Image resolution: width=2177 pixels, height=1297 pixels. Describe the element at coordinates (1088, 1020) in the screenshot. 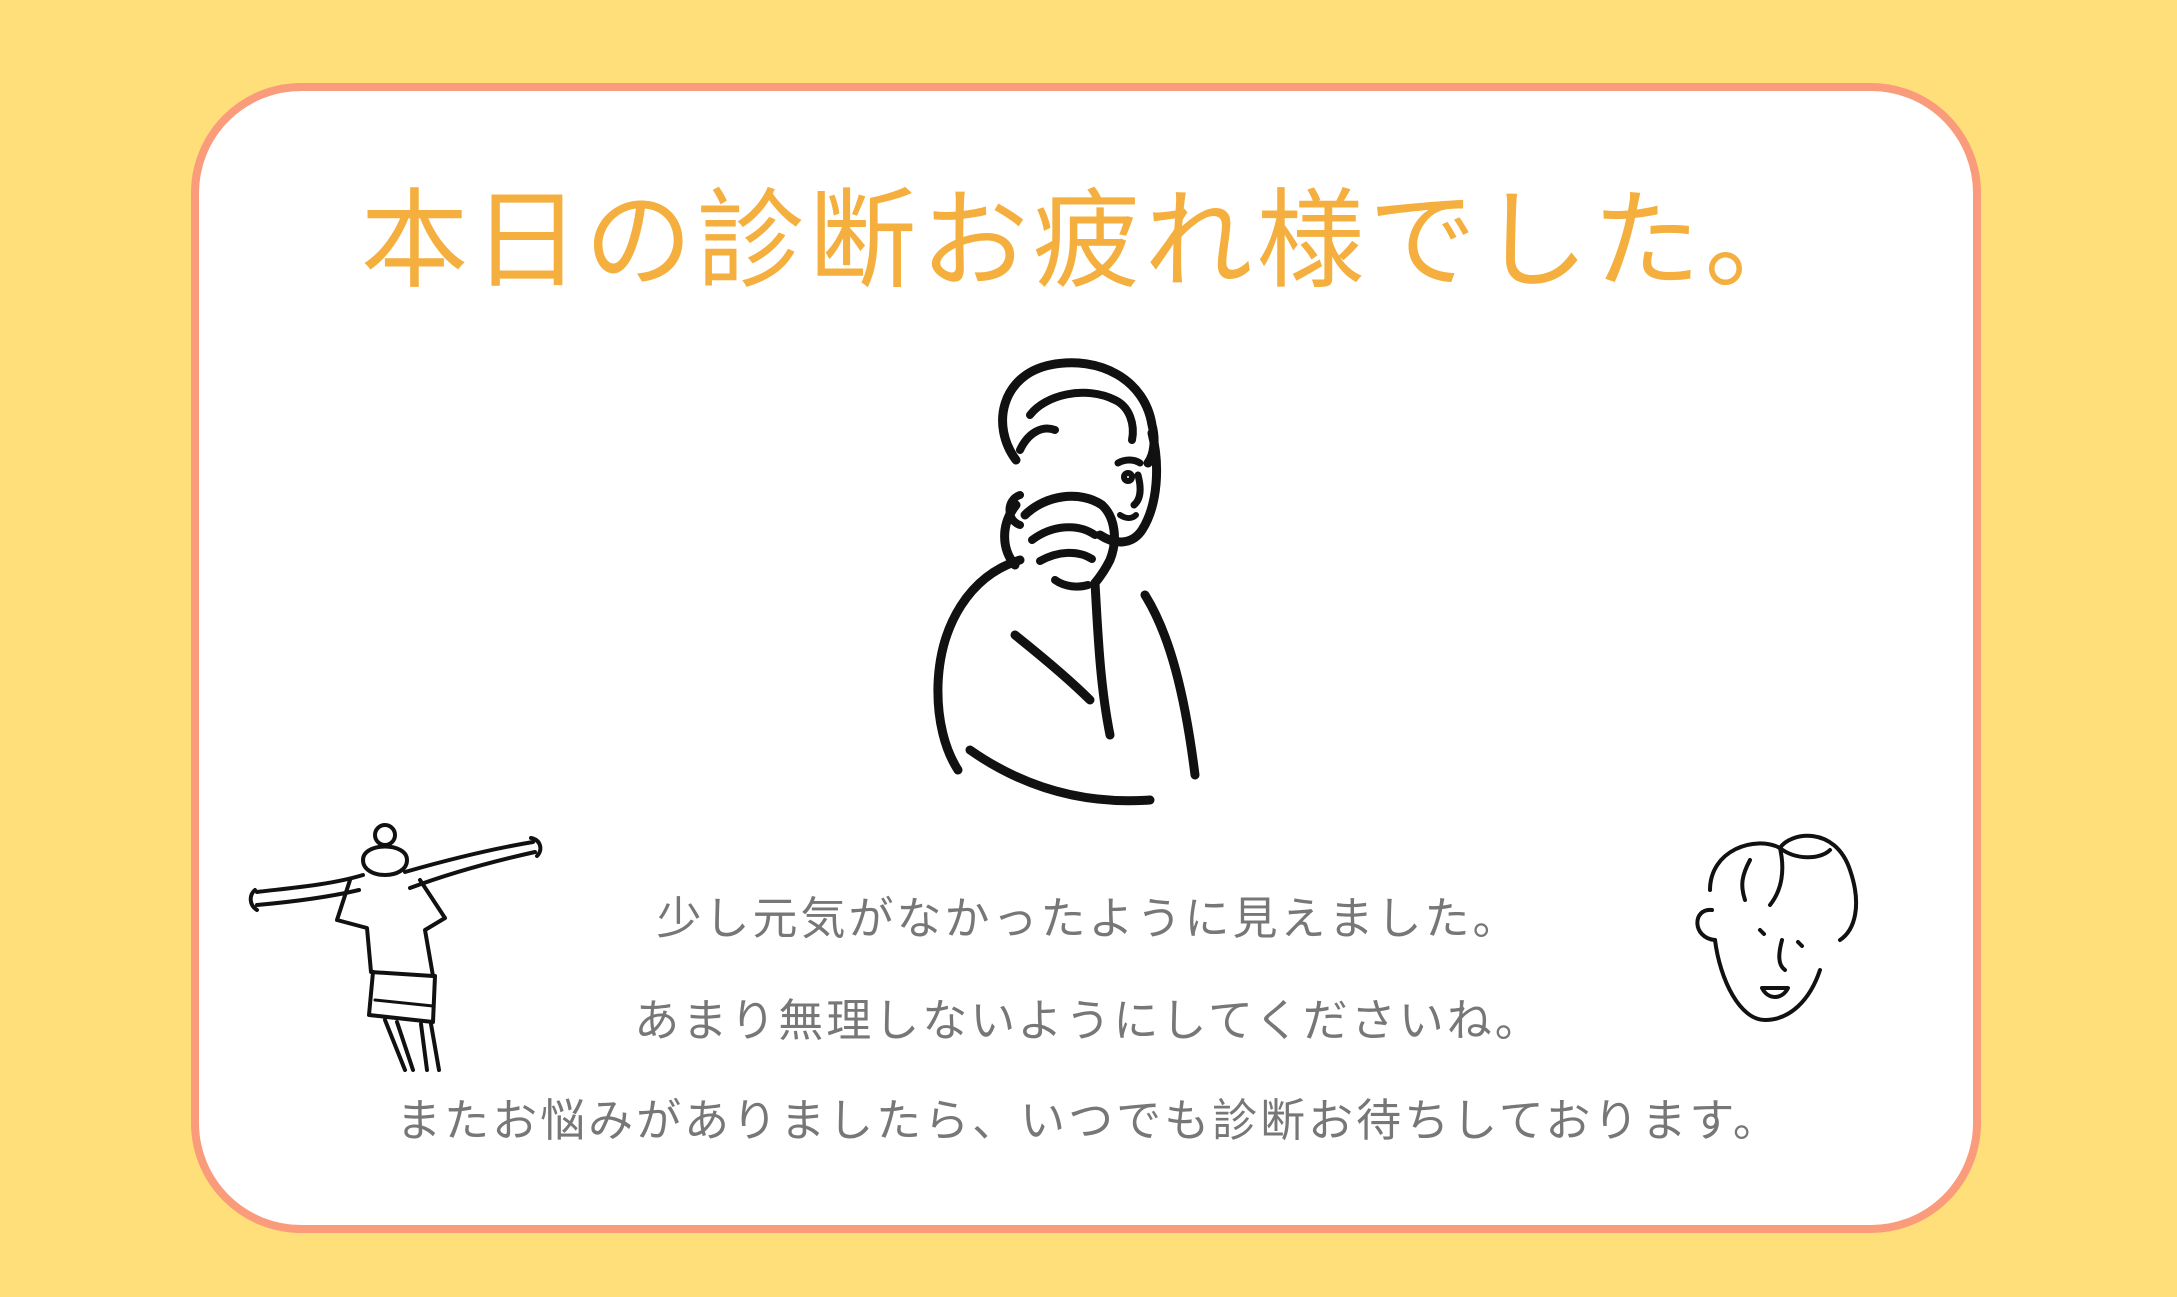

I see `message-line-2: あまり無理しないようにしてくださいね。` at that location.